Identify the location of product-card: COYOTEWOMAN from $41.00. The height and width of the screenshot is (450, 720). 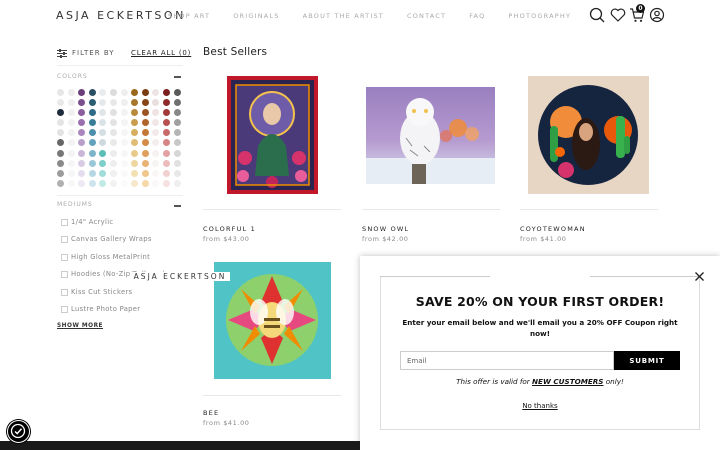
(589, 161).